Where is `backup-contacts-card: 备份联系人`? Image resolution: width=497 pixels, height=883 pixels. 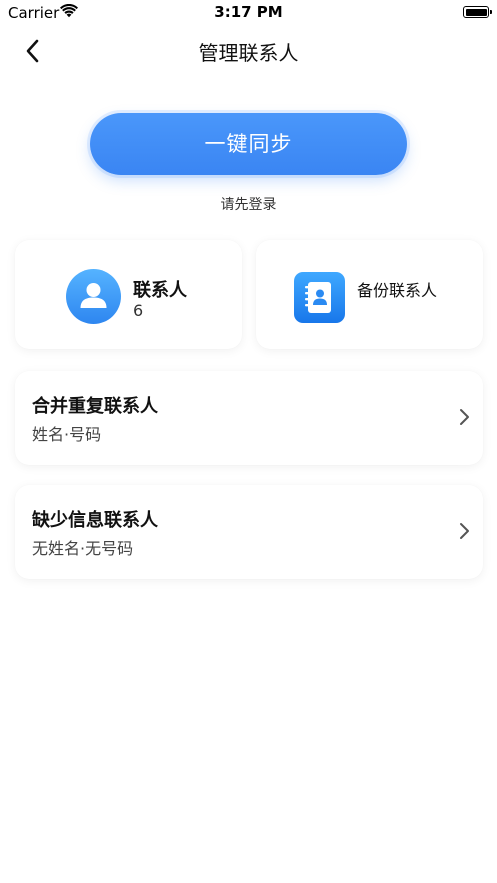 backup-contacts-card: 备份联系人 is located at coordinates (369, 294).